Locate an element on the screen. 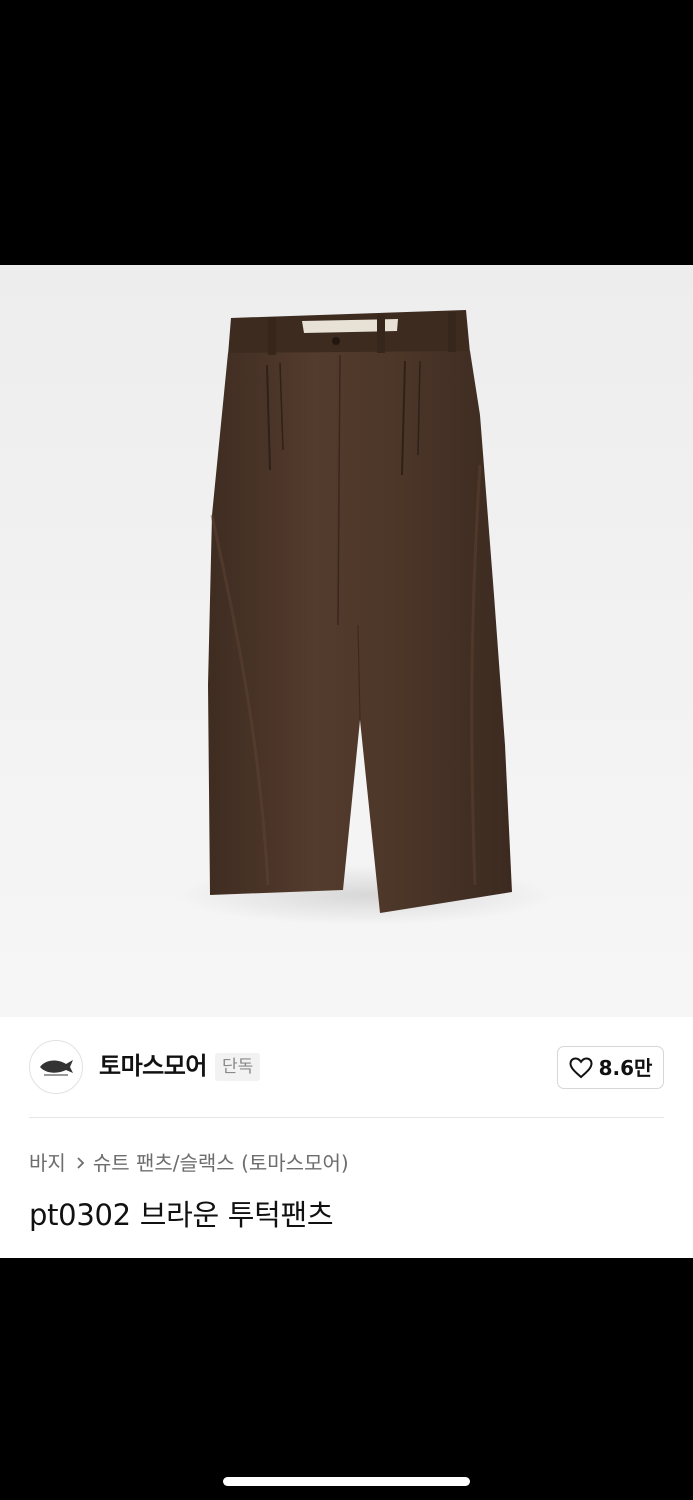  exclusive-badge: 단독 is located at coordinates (238, 1067).